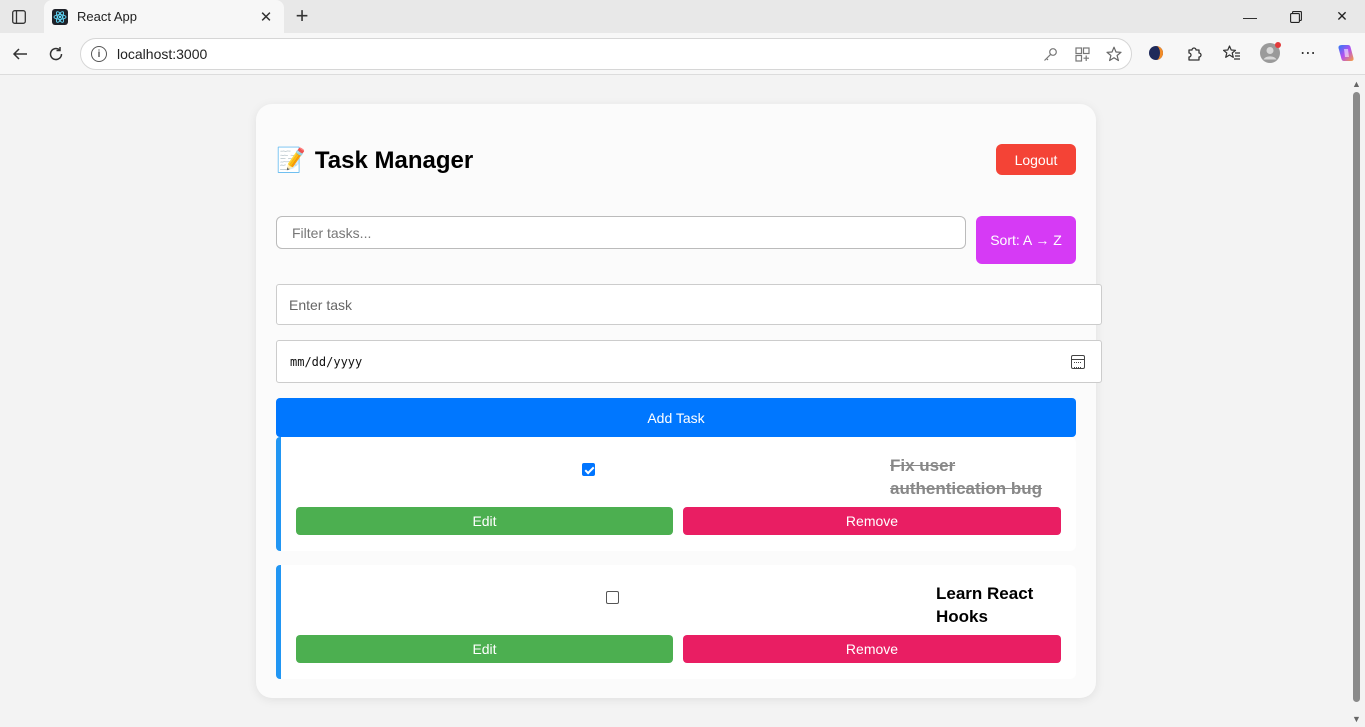  Describe the element at coordinates (1308, 53) in the screenshot. I see `more-options-icon: ⋯` at that location.